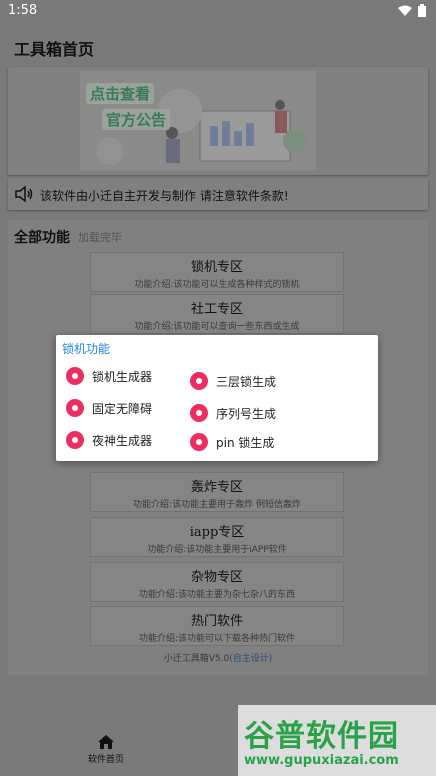 This screenshot has width=436, height=776. I want to click on option-lock-generator: 锁机生成器, so click(109, 376).